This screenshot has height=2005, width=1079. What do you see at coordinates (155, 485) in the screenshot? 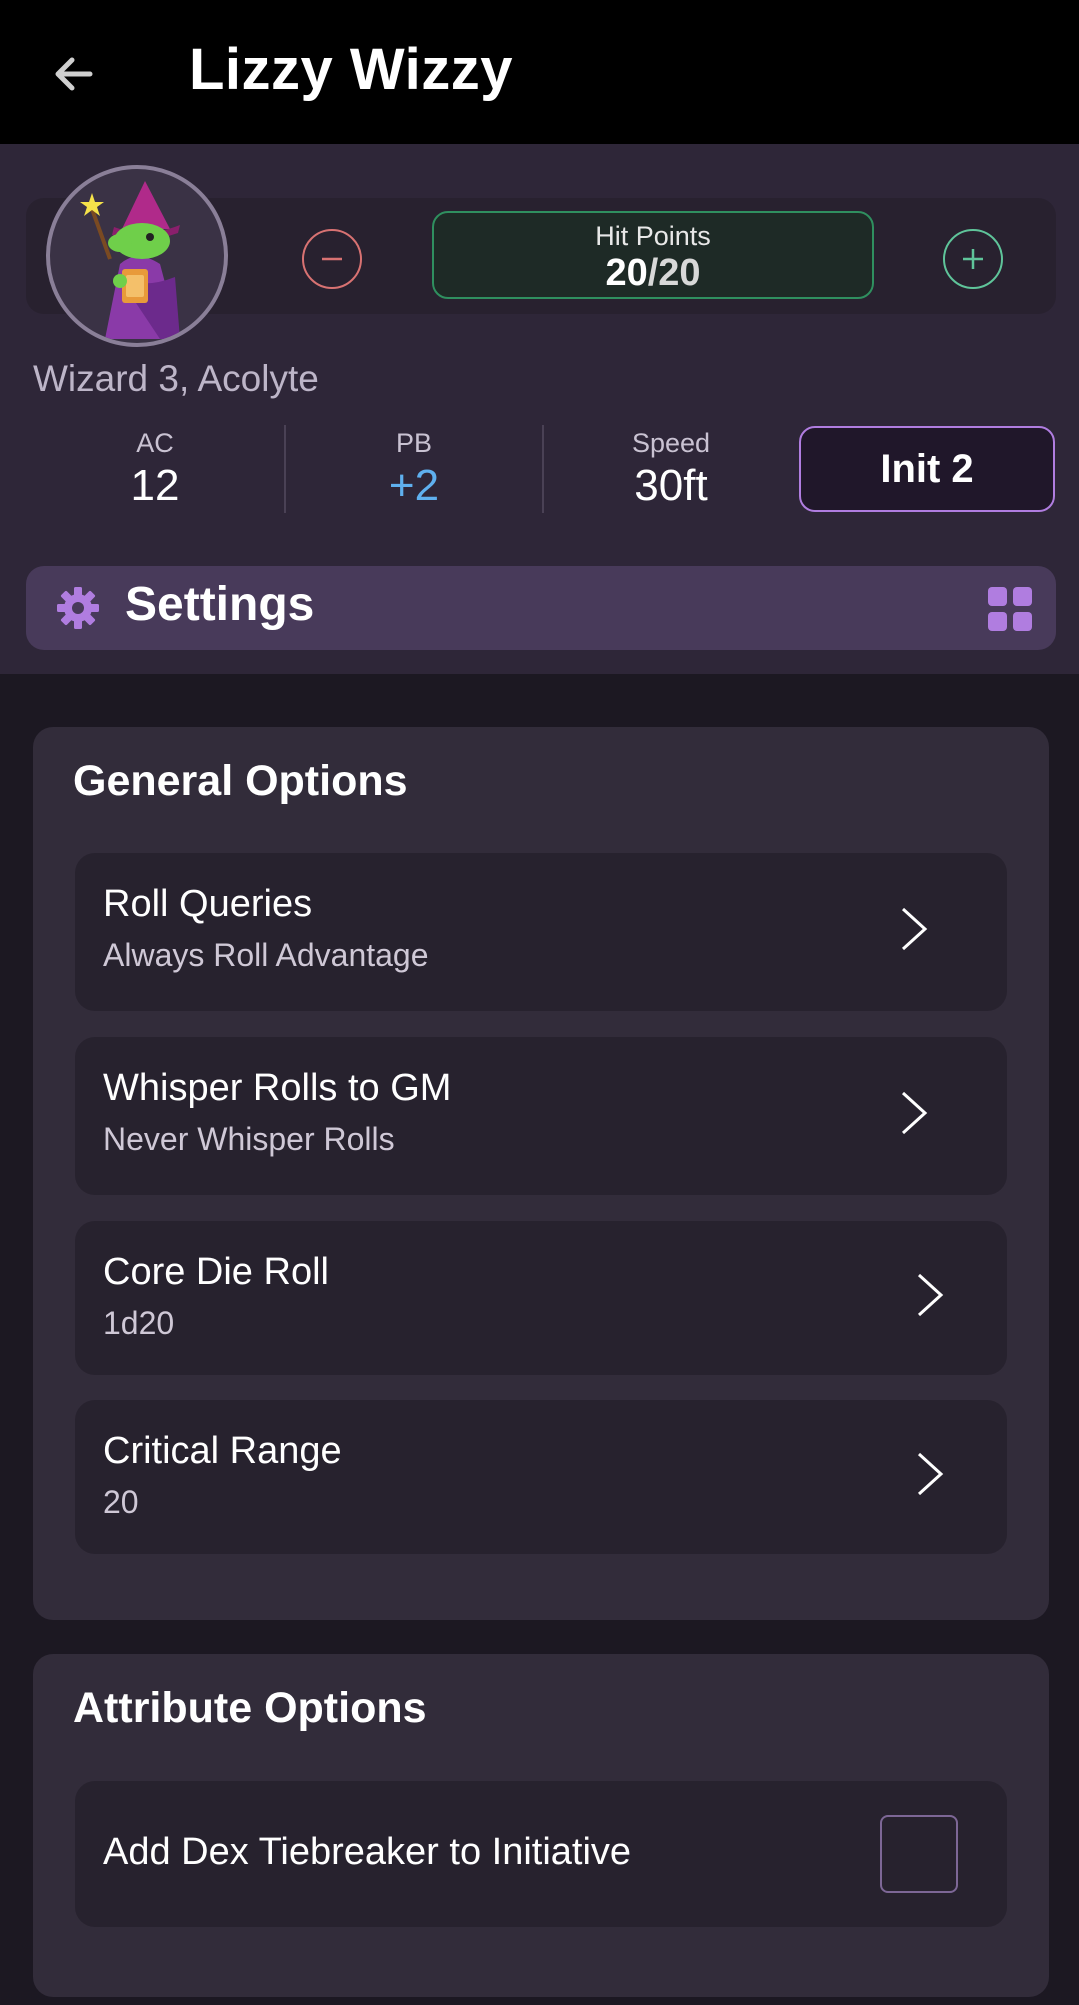
I see `stat-value: 12` at bounding box center [155, 485].